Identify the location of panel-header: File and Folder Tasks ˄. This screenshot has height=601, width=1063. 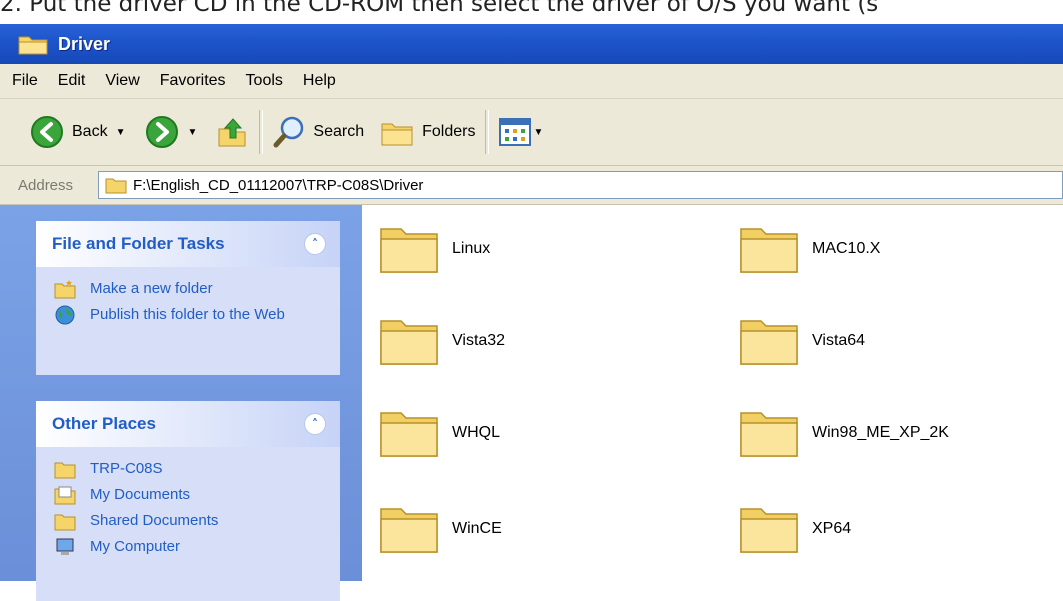
(188, 244).